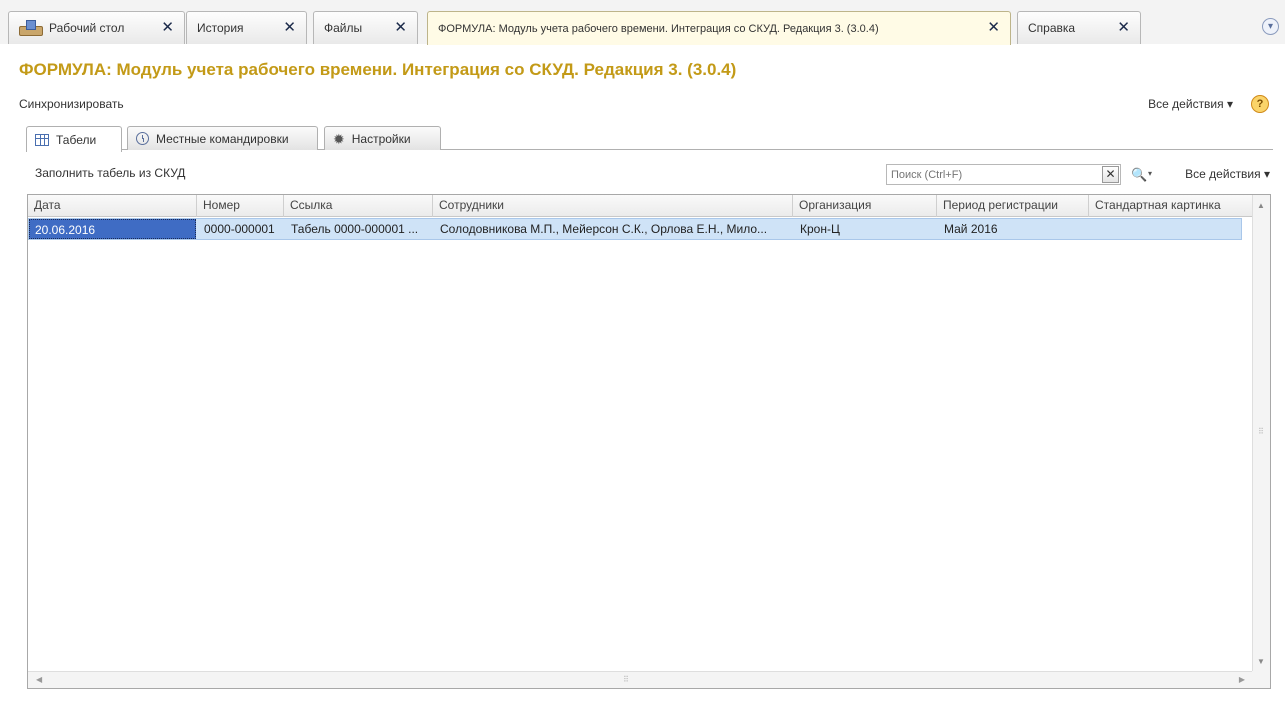  What do you see at coordinates (1190, 104) in the screenshot?
I see `all-actions-button: Все действия ▾` at bounding box center [1190, 104].